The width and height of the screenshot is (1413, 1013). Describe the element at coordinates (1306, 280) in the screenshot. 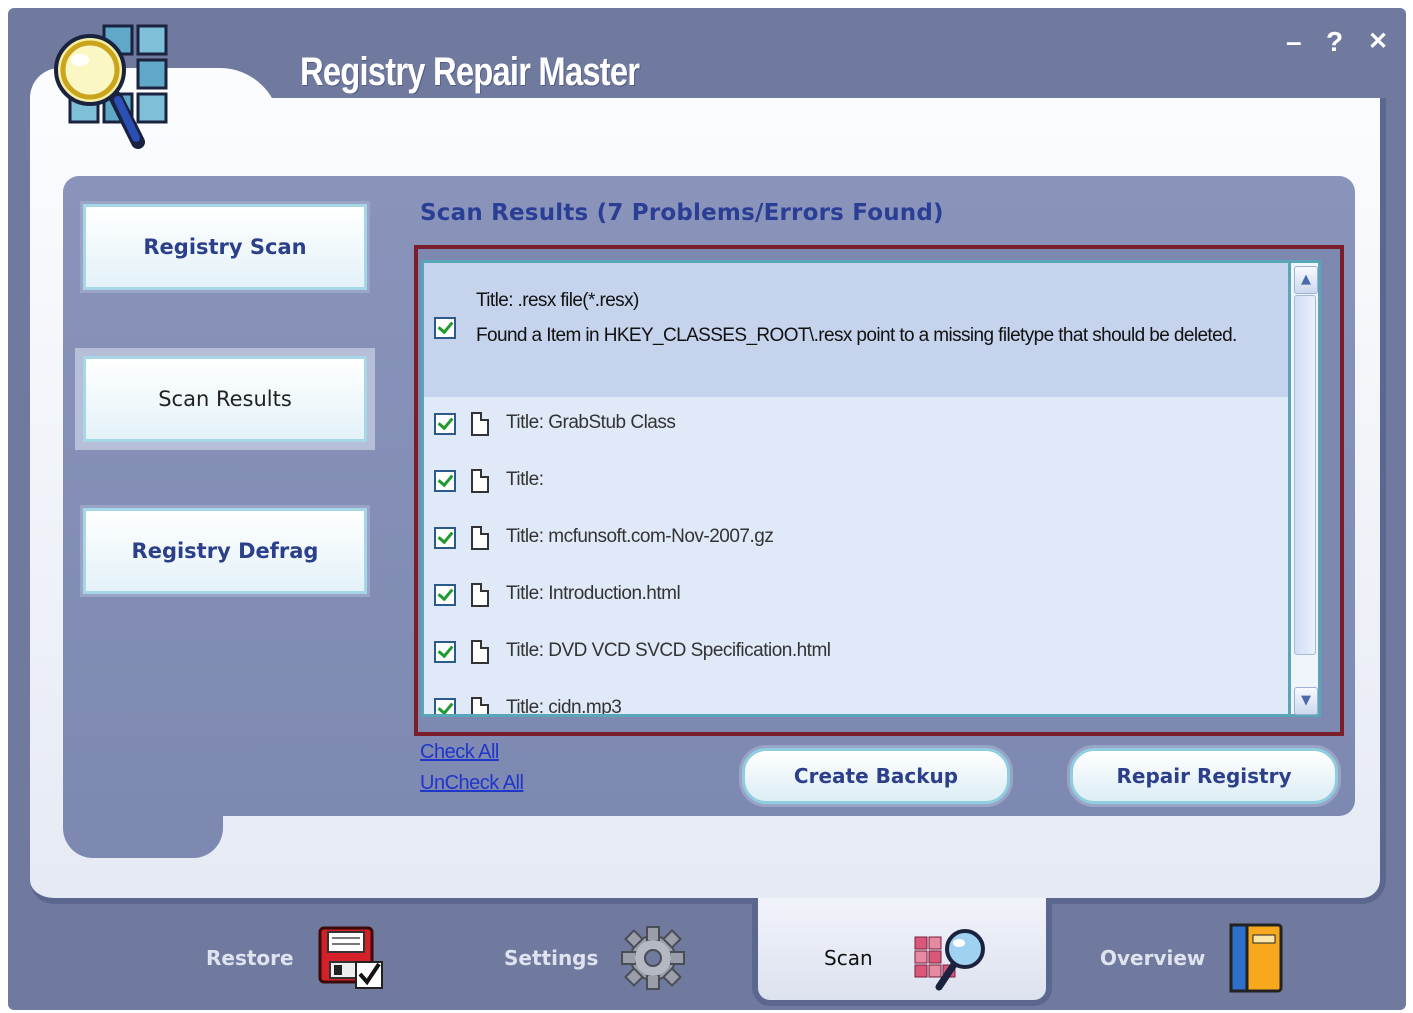

I see `scroll-up-icon: ▲` at that location.